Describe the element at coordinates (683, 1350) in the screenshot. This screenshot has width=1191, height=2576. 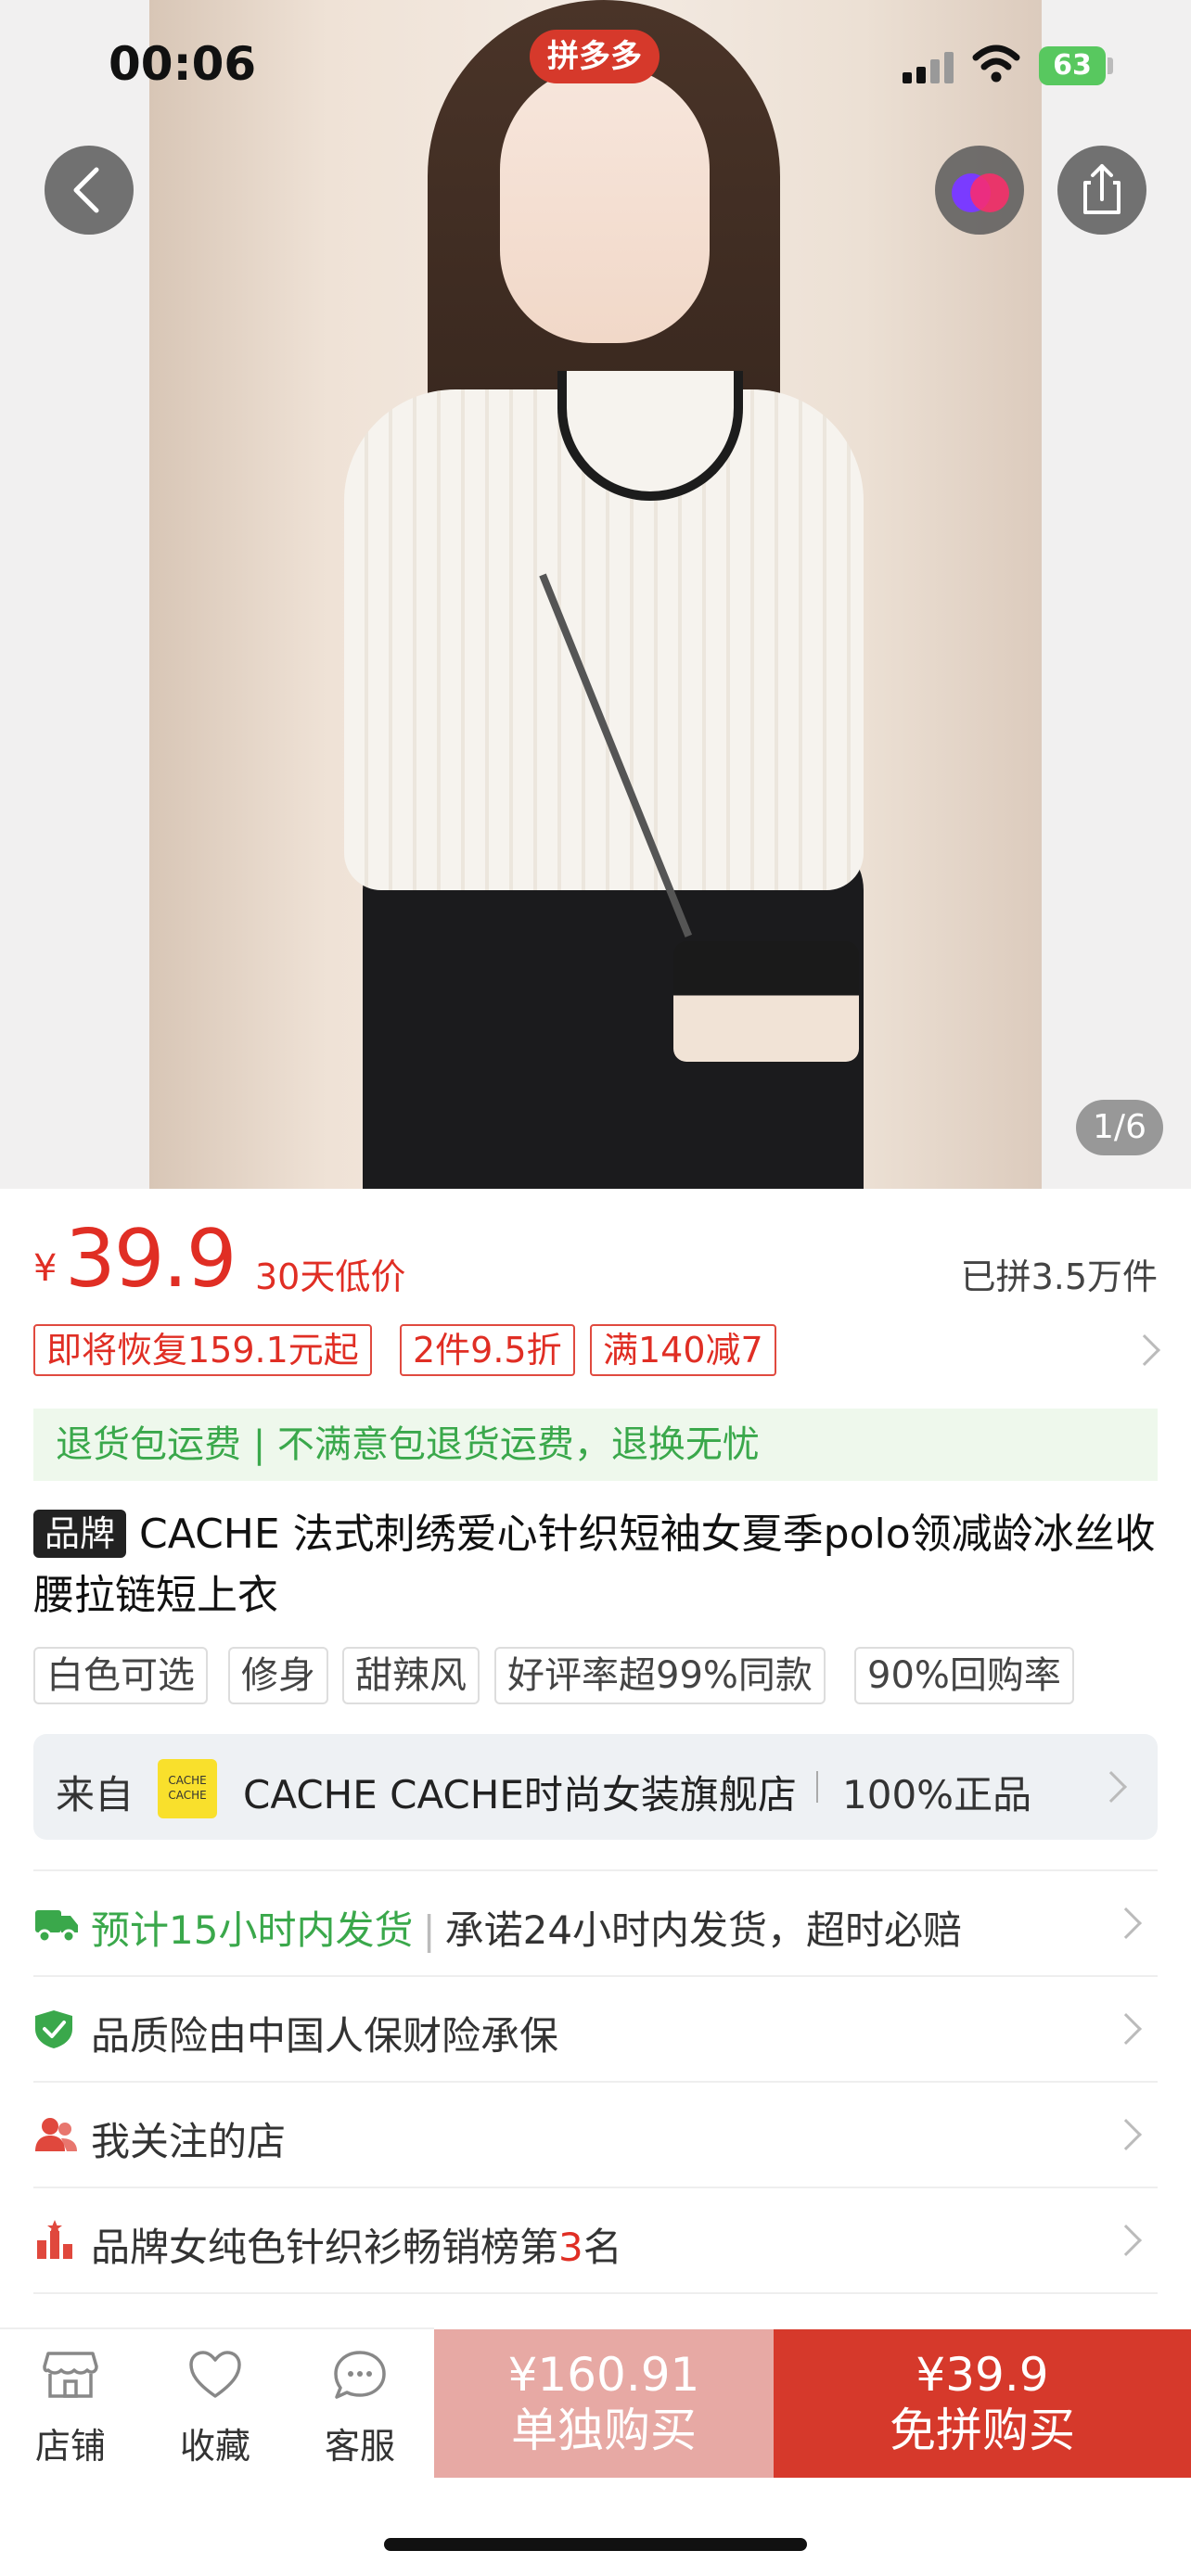
I see `promo-tag: 满140减7` at that location.